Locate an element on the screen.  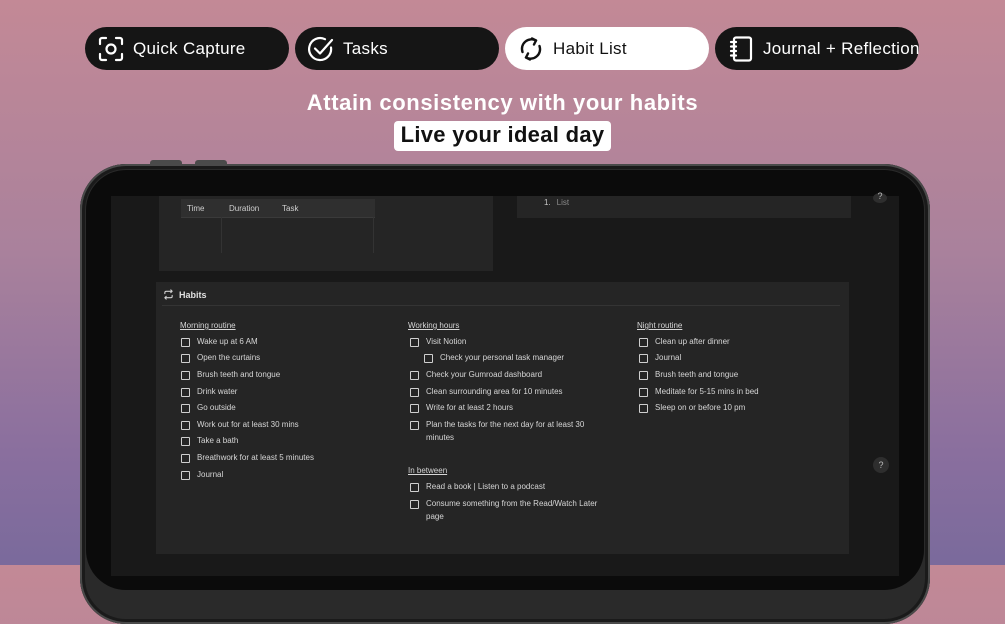
todo-item: Clean surrounding area for 10 minutes is located at coordinates (508, 392).